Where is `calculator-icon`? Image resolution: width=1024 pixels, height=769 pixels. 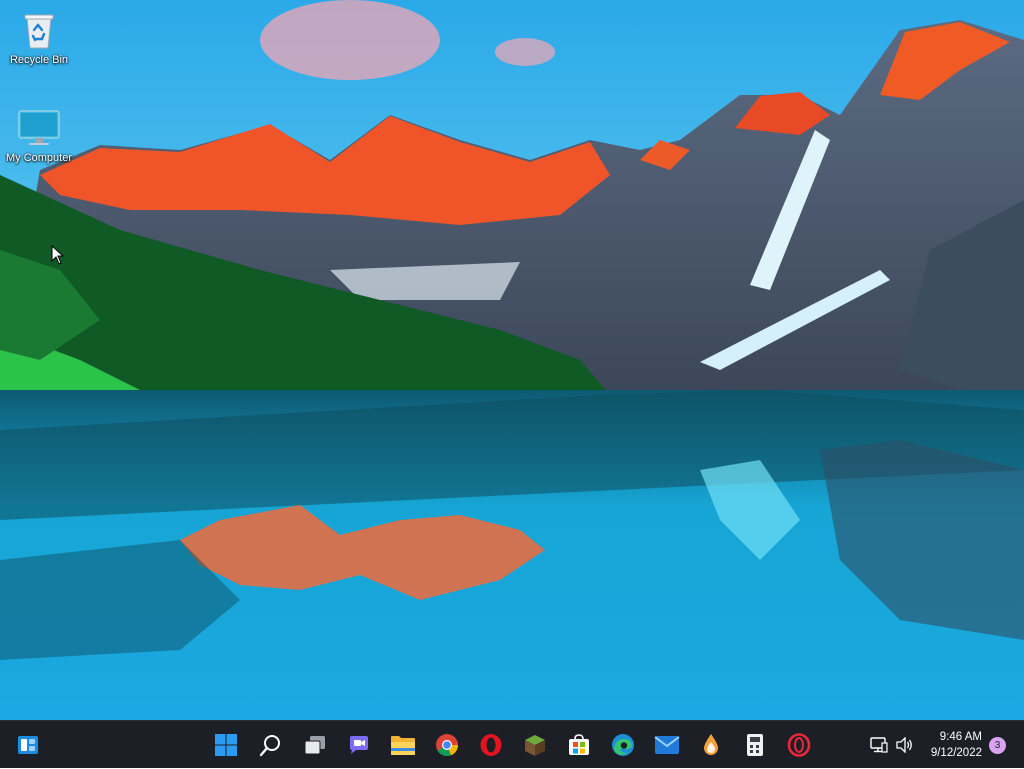
calculator-icon is located at coordinates (755, 745).